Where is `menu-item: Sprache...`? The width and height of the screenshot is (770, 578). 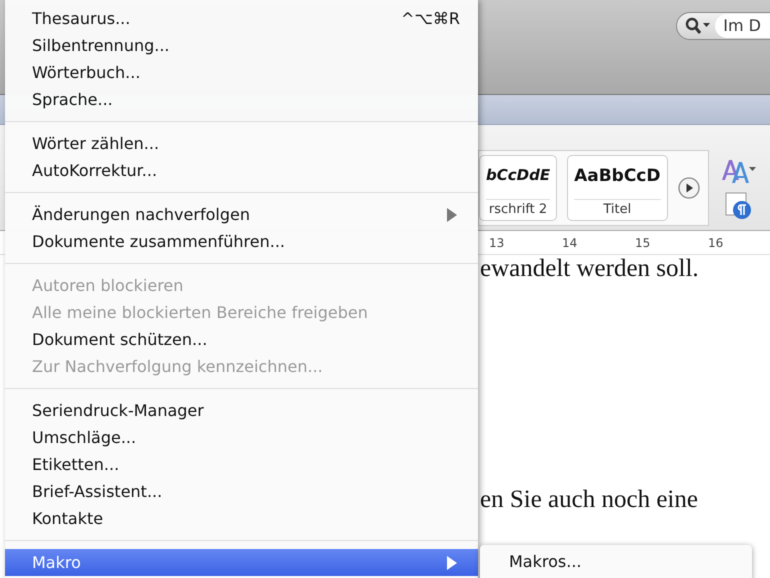 menu-item: Sprache... is located at coordinates (241, 99).